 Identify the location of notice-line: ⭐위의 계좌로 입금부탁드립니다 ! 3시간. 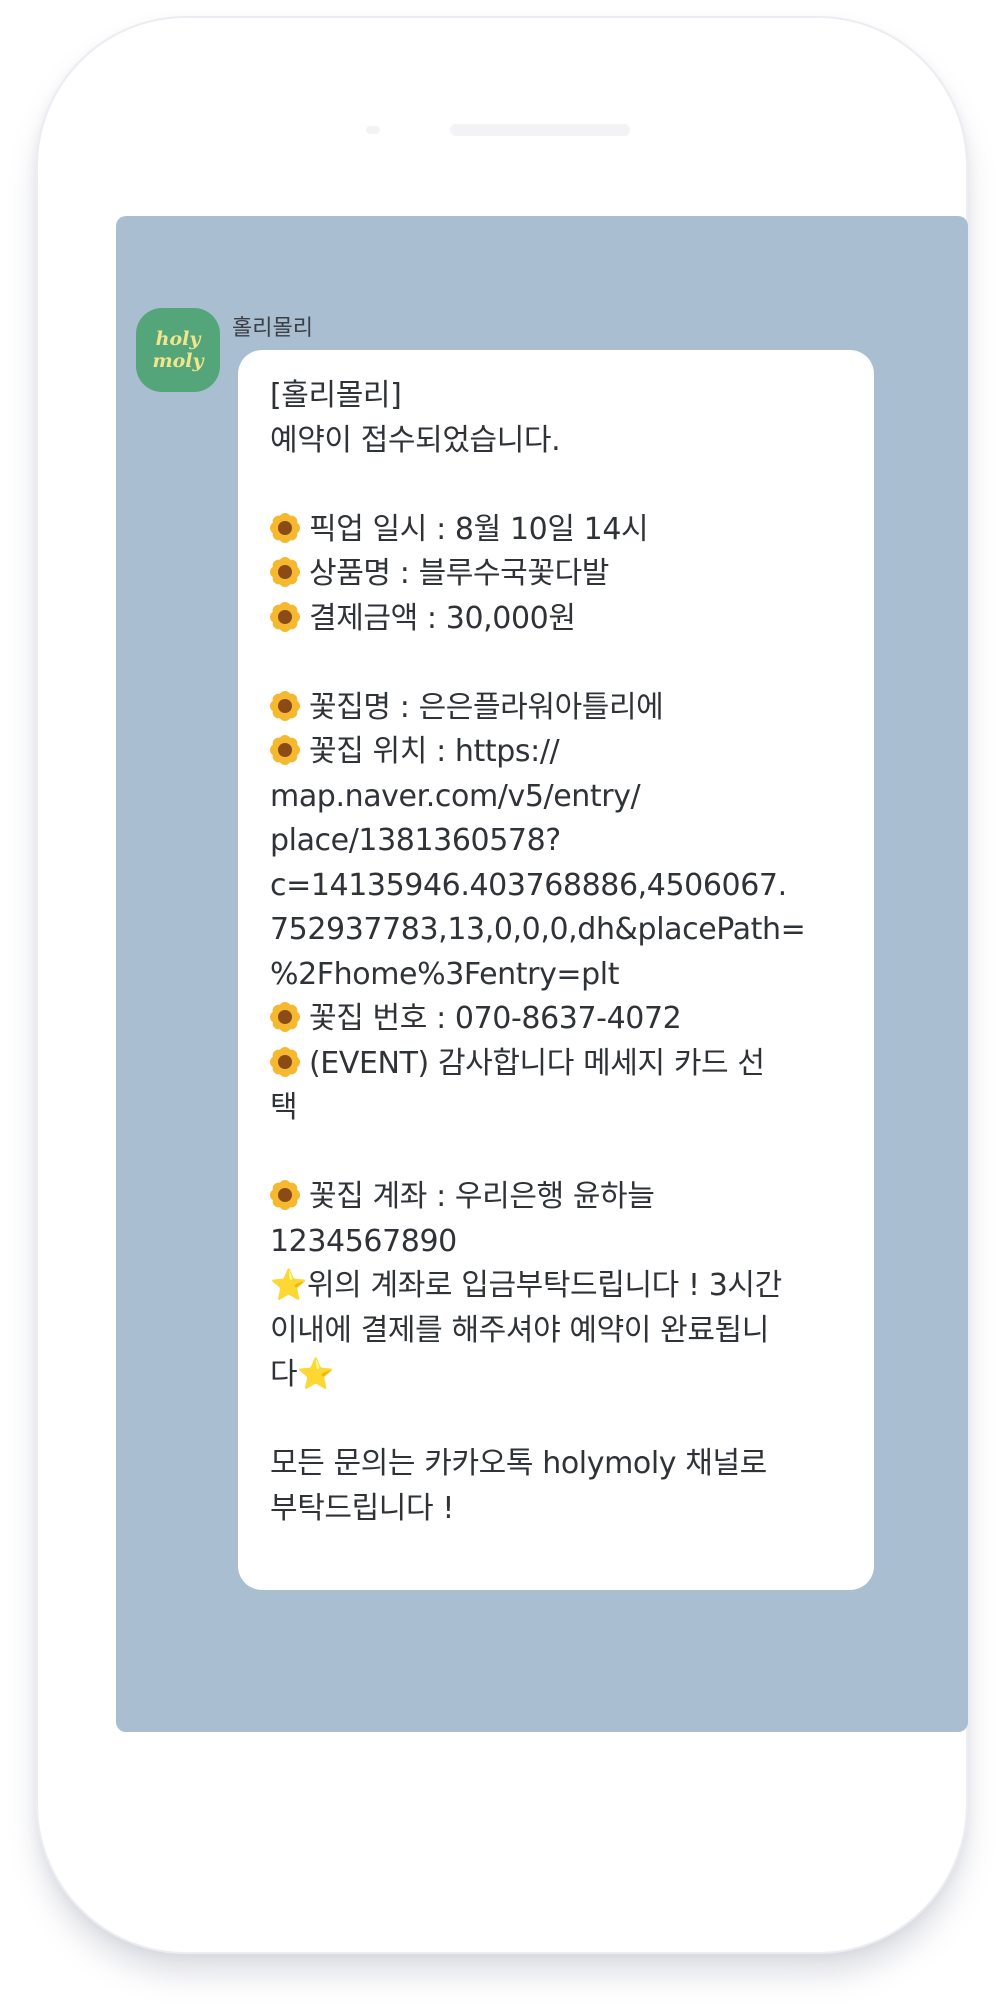
(559, 1286).